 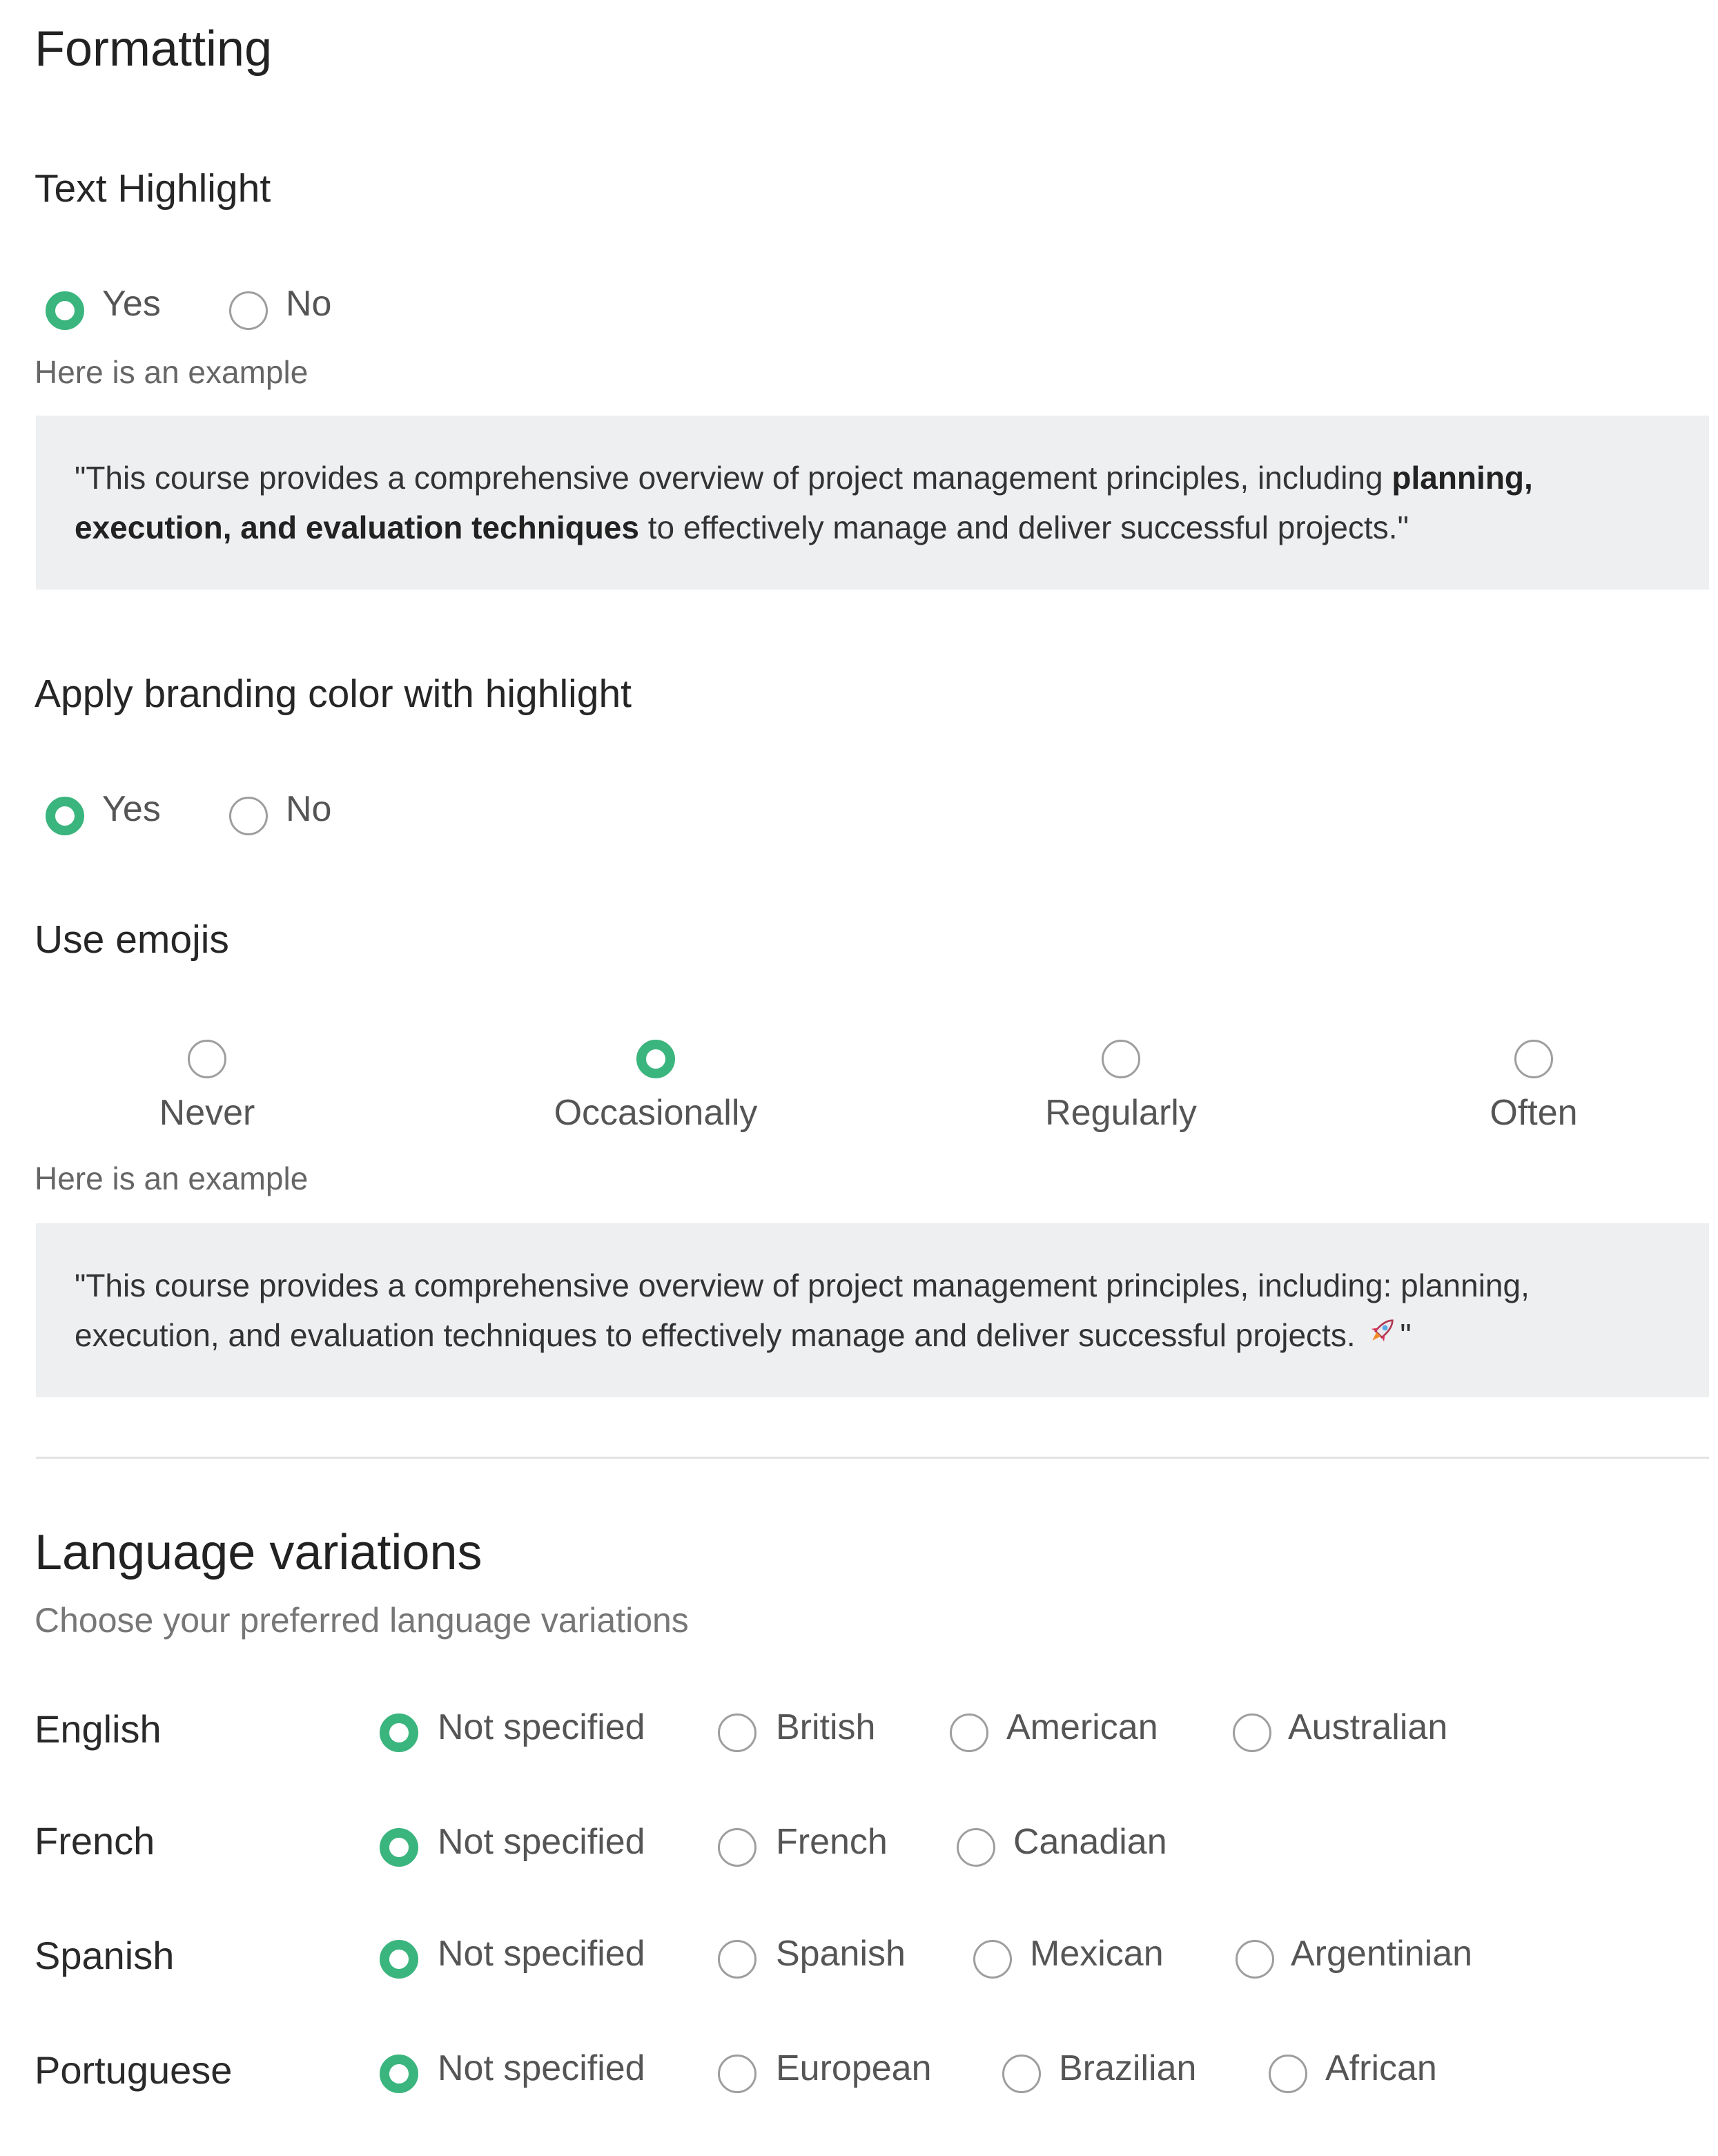 I want to click on emoji-often-radio, so click(x=1533, y=1059).